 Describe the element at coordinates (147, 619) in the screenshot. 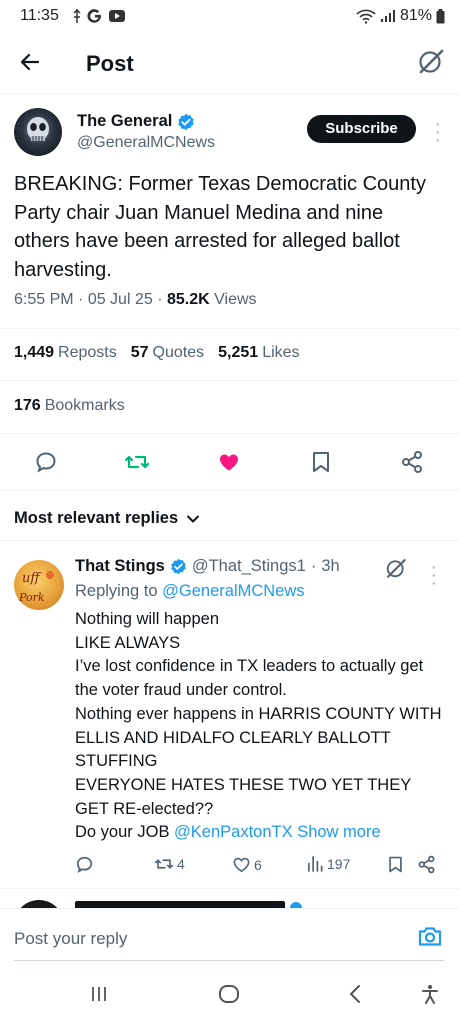

I see `reply-line: Nothing will happen` at that location.